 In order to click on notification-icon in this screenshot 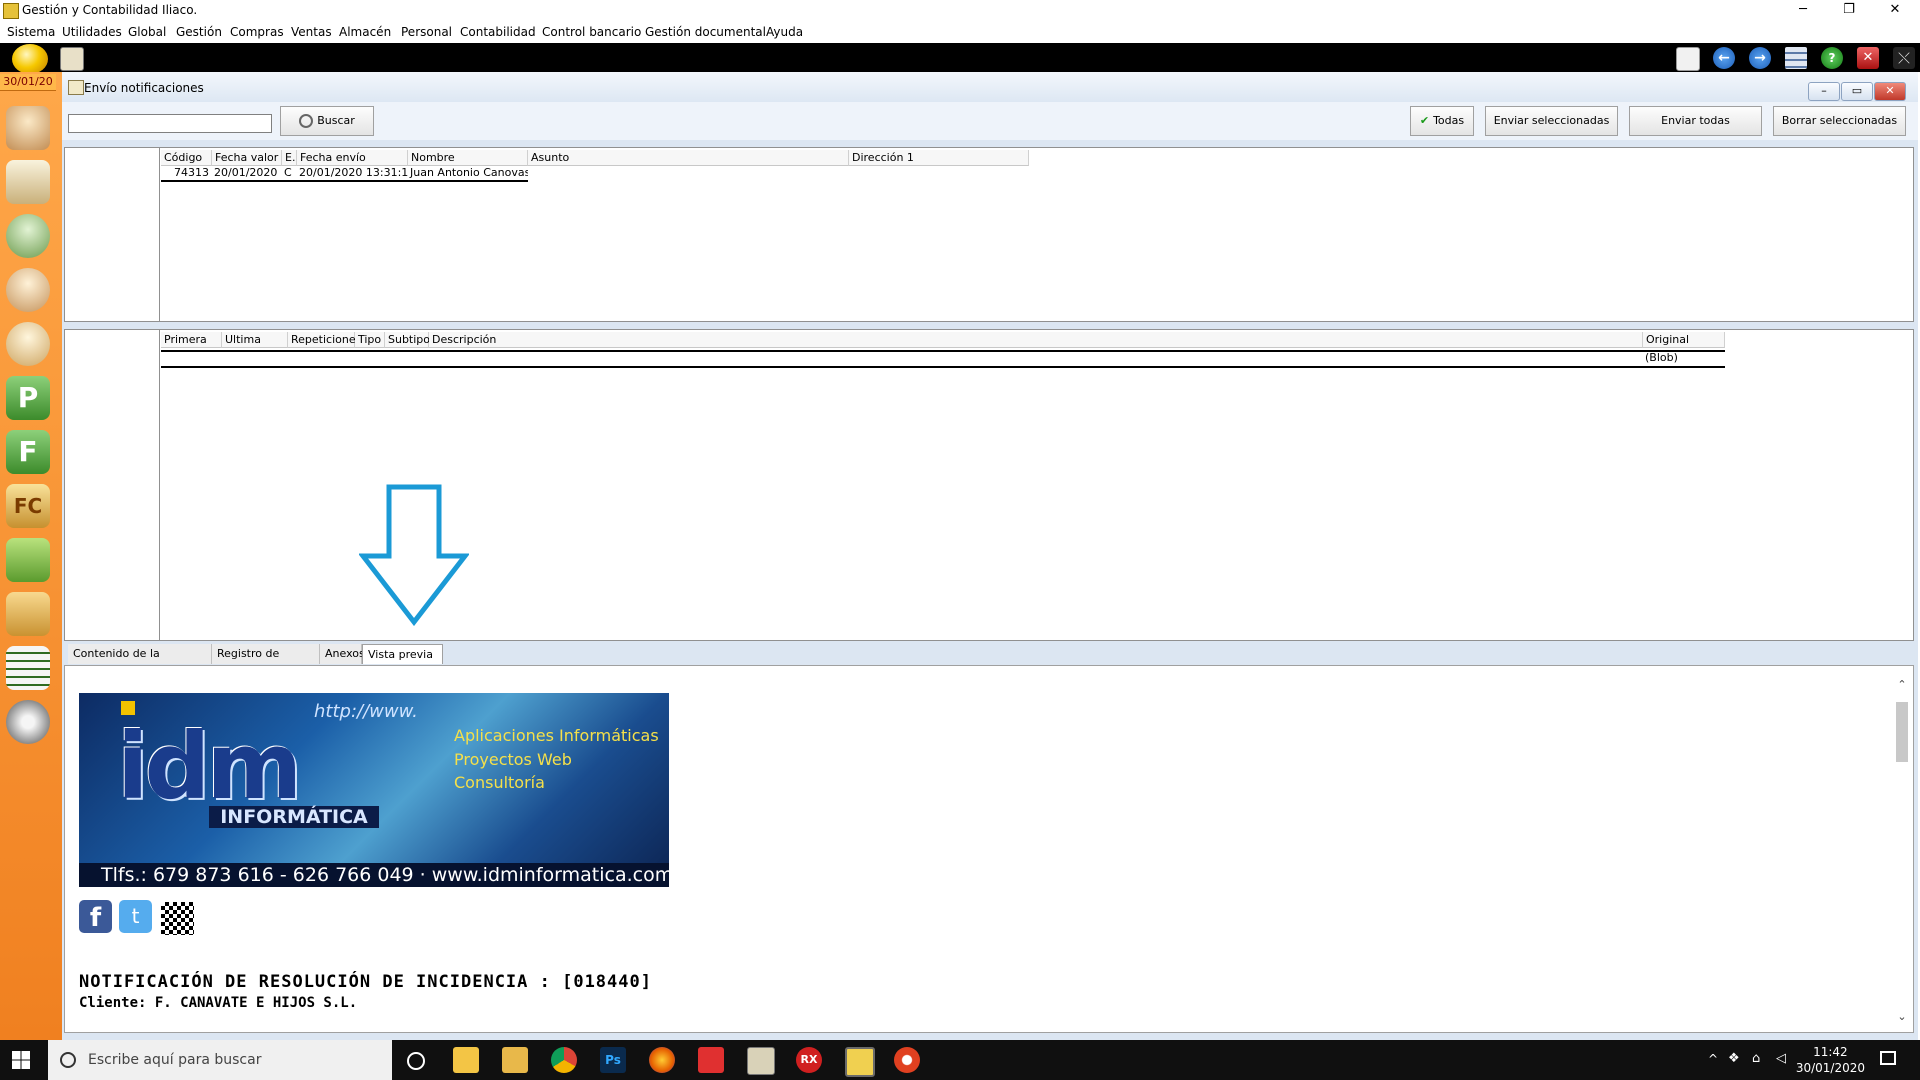, I will do `click(1688, 59)`.